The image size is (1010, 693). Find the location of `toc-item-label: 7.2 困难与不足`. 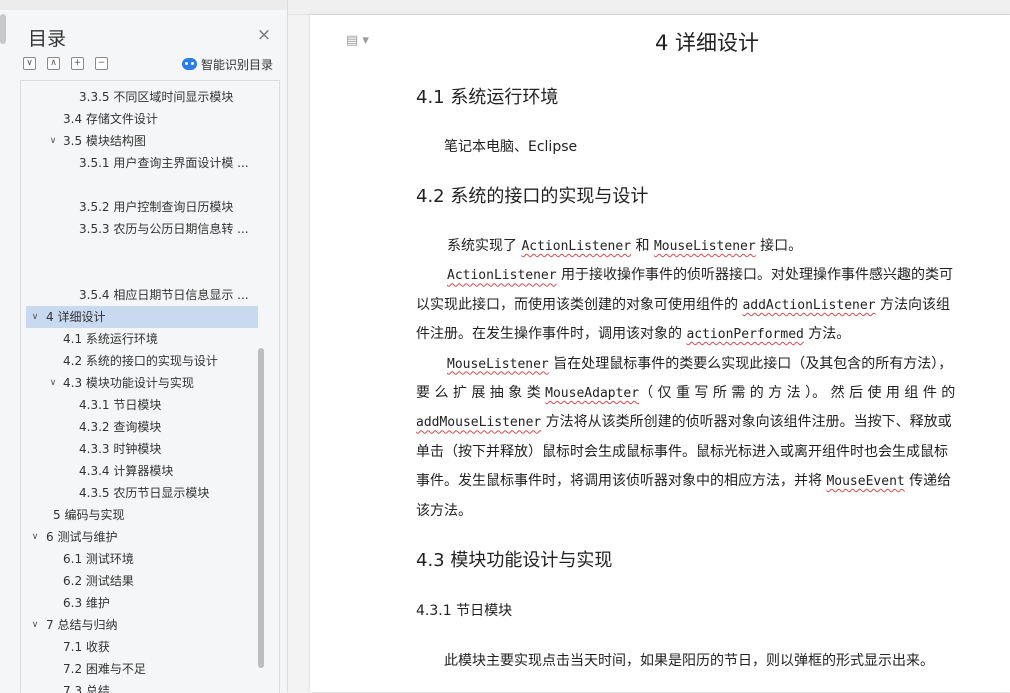

toc-item-label: 7.2 困难与不足 is located at coordinates (104, 669).